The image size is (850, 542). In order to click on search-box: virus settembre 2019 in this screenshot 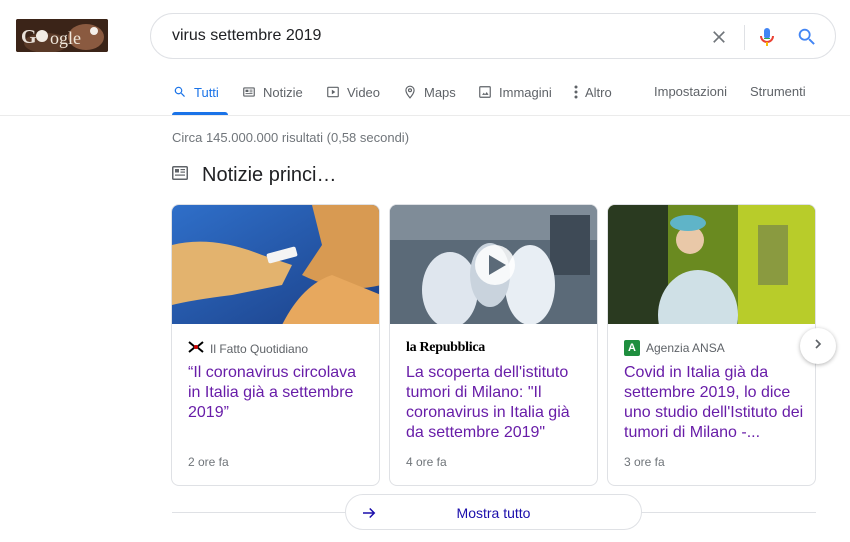, I will do `click(493, 36)`.